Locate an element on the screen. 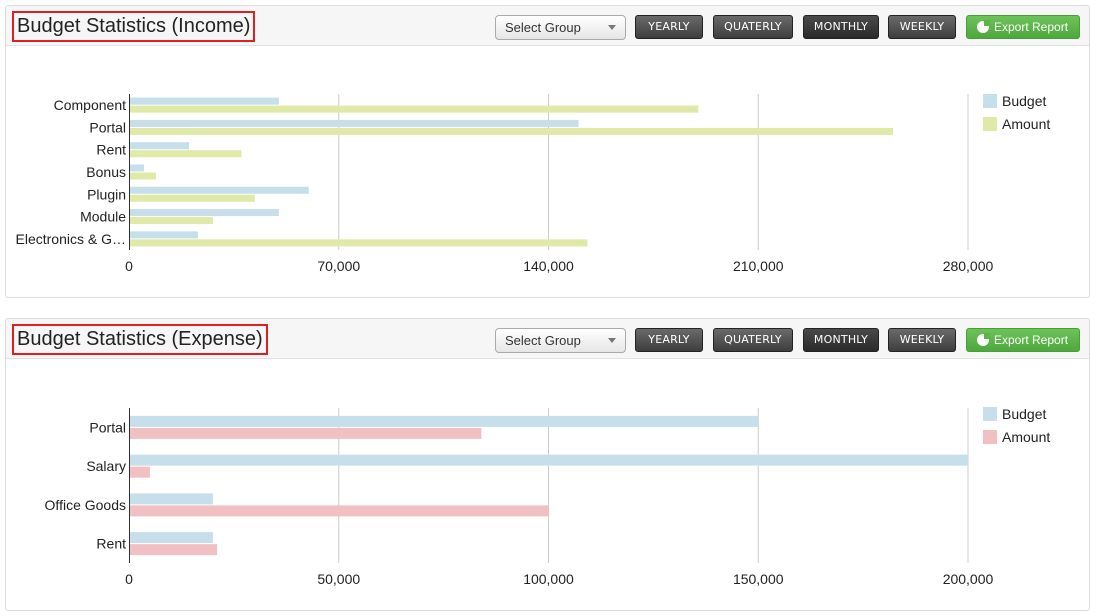 The width and height of the screenshot is (1096, 616). expense-tick-label: 50,000 is located at coordinates (338, 579).